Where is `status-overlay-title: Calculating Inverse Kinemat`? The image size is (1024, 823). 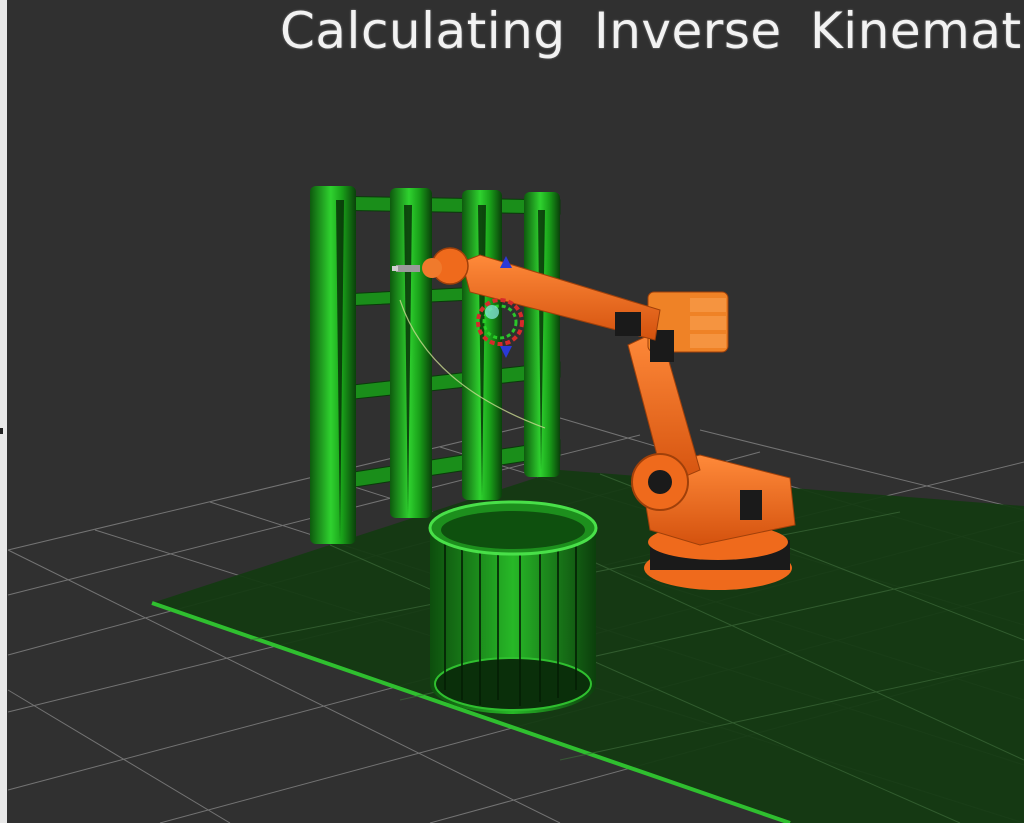
status-overlay-title: Calculating Inverse Kinemat is located at coordinates (651, 31).